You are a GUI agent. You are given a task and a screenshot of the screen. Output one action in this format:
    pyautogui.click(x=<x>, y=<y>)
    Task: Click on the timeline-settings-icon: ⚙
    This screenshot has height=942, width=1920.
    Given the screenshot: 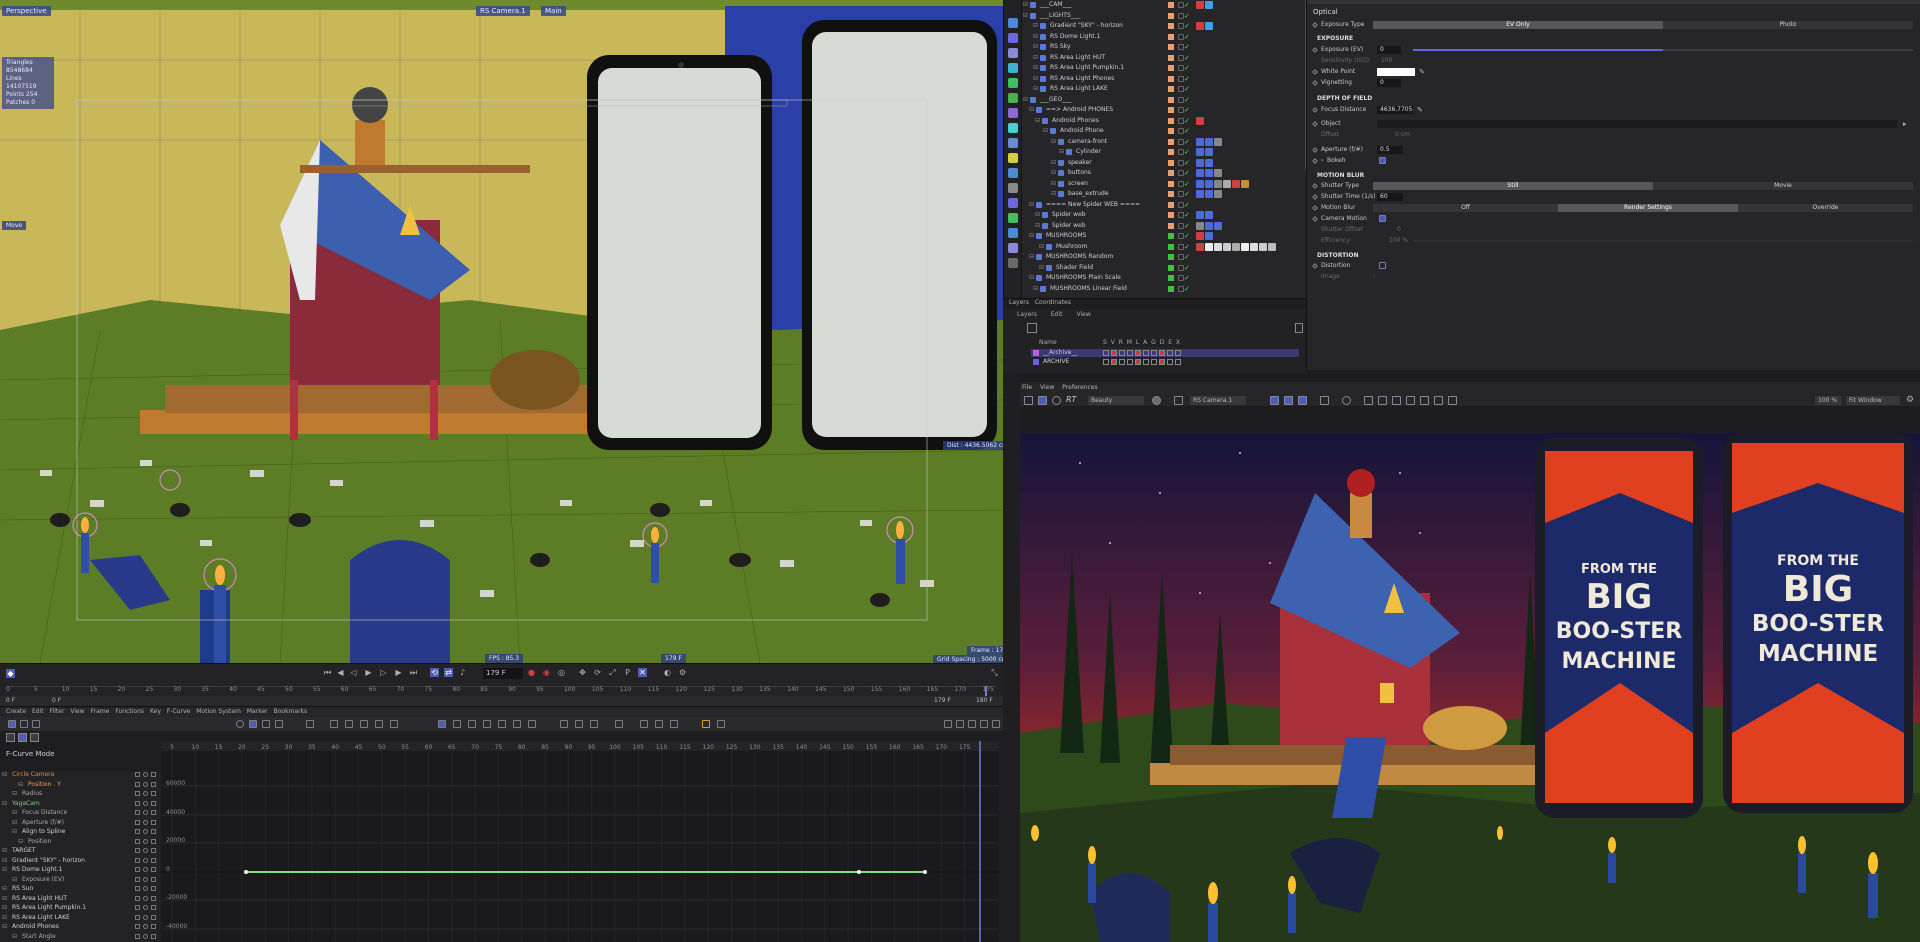 What is the action you would take?
    pyautogui.click(x=682, y=672)
    